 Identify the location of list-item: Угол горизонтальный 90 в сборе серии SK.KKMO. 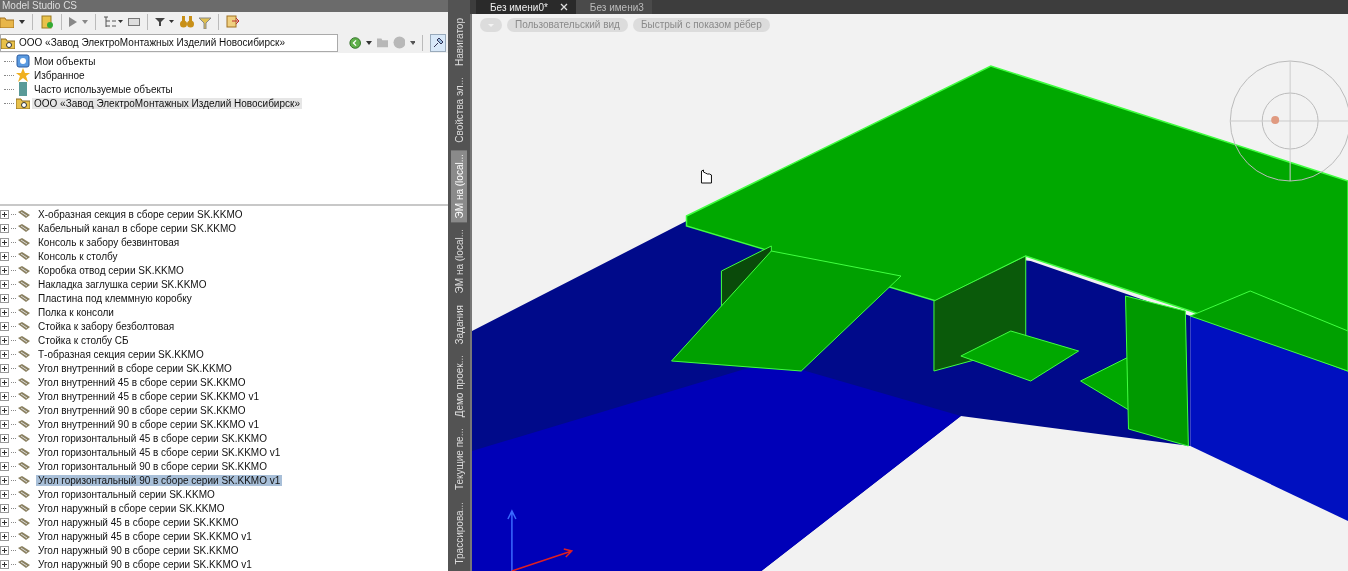
(152, 466).